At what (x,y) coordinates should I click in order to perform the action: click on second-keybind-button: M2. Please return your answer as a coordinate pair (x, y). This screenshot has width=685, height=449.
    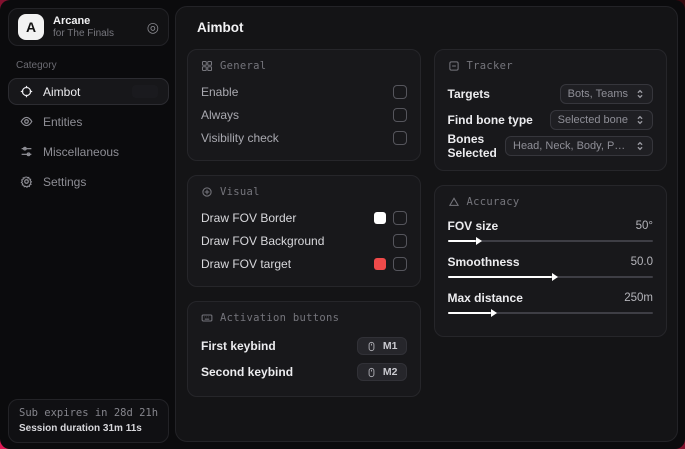
    Looking at the image, I should click on (381, 372).